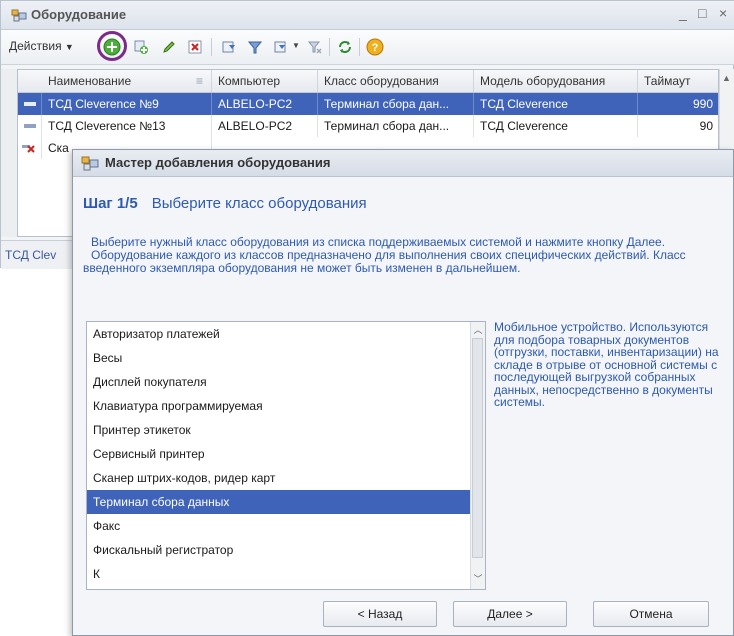 This screenshot has width=734, height=636. Describe the element at coordinates (667, 81) in the screenshot. I see `column-header-label: Таймаут` at that location.